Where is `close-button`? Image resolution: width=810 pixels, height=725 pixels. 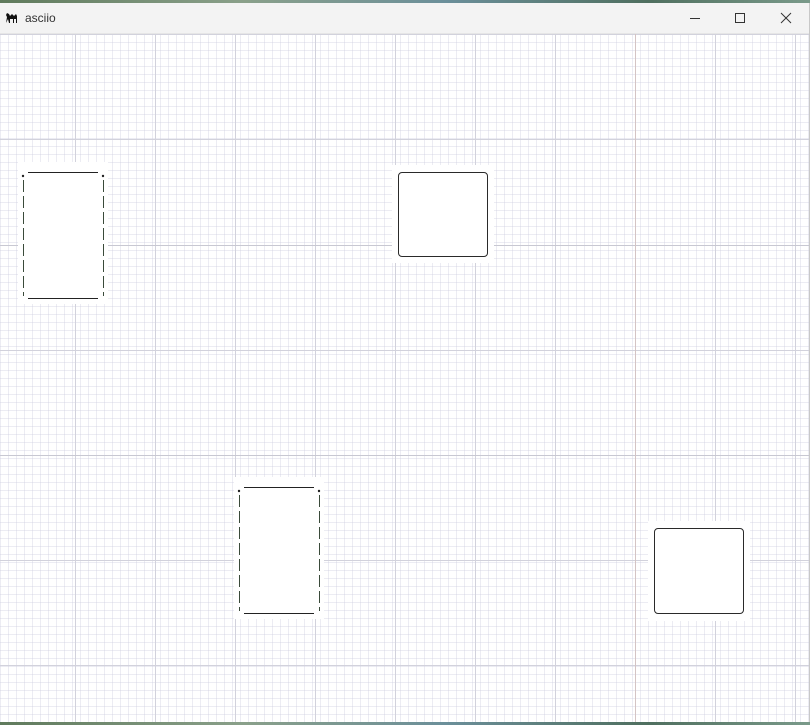
close-button is located at coordinates (786, 18).